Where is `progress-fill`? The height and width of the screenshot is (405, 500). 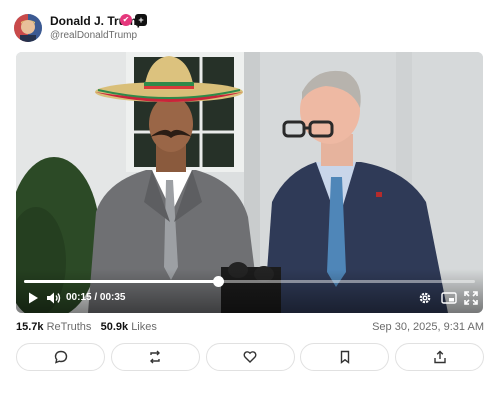
progress-fill is located at coordinates (121, 281).